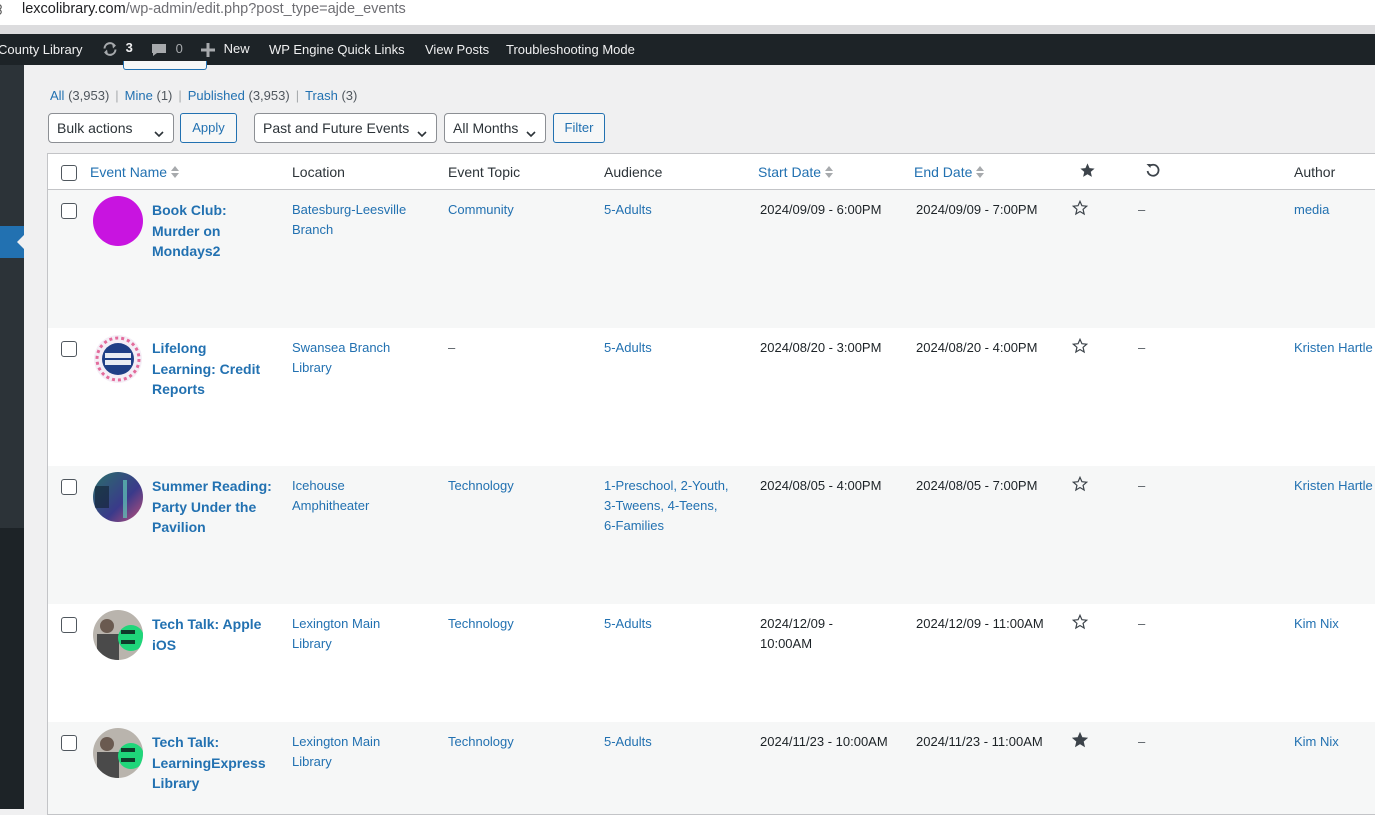 The width and height of the screenshot is (1375, 815). I want to click on add-new-button-partial, so click(165, 65).